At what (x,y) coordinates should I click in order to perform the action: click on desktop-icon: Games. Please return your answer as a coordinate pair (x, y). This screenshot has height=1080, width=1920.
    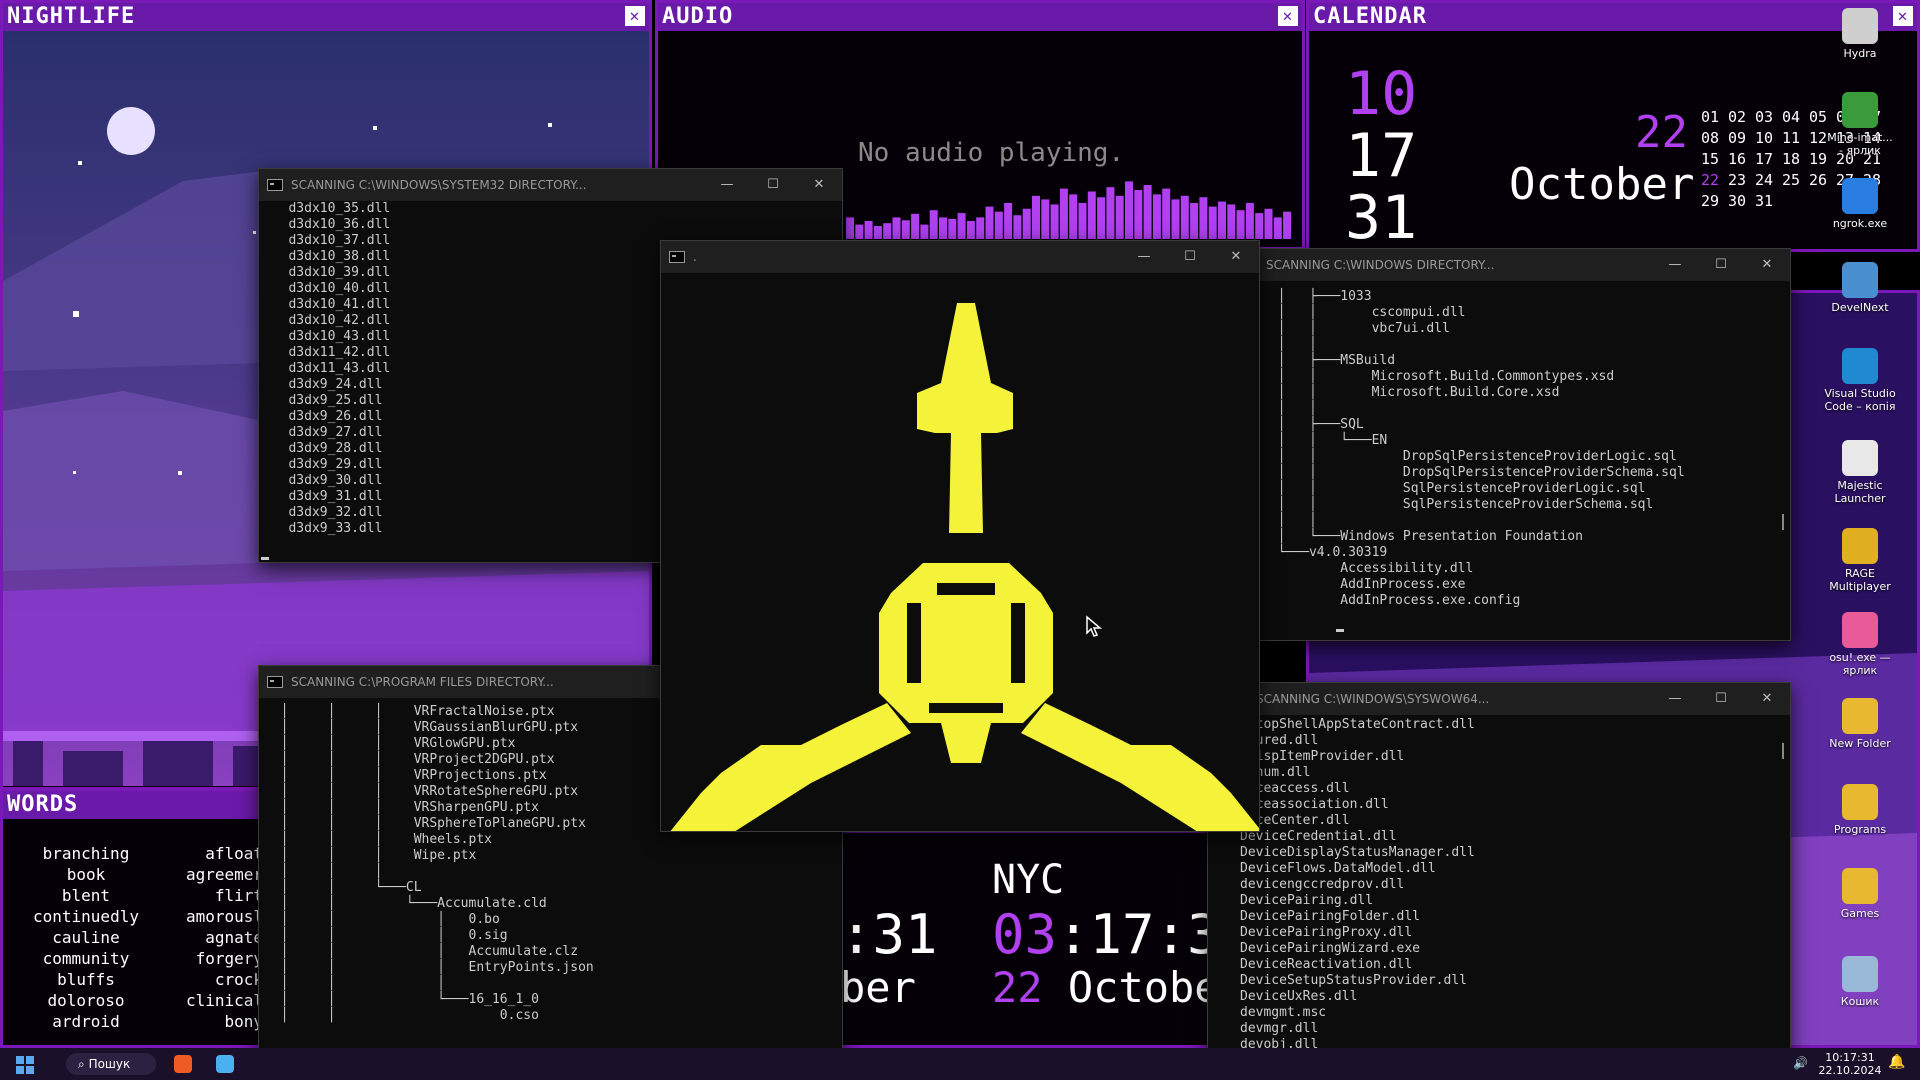
    Looking at the image, I should click on (1860, 894).